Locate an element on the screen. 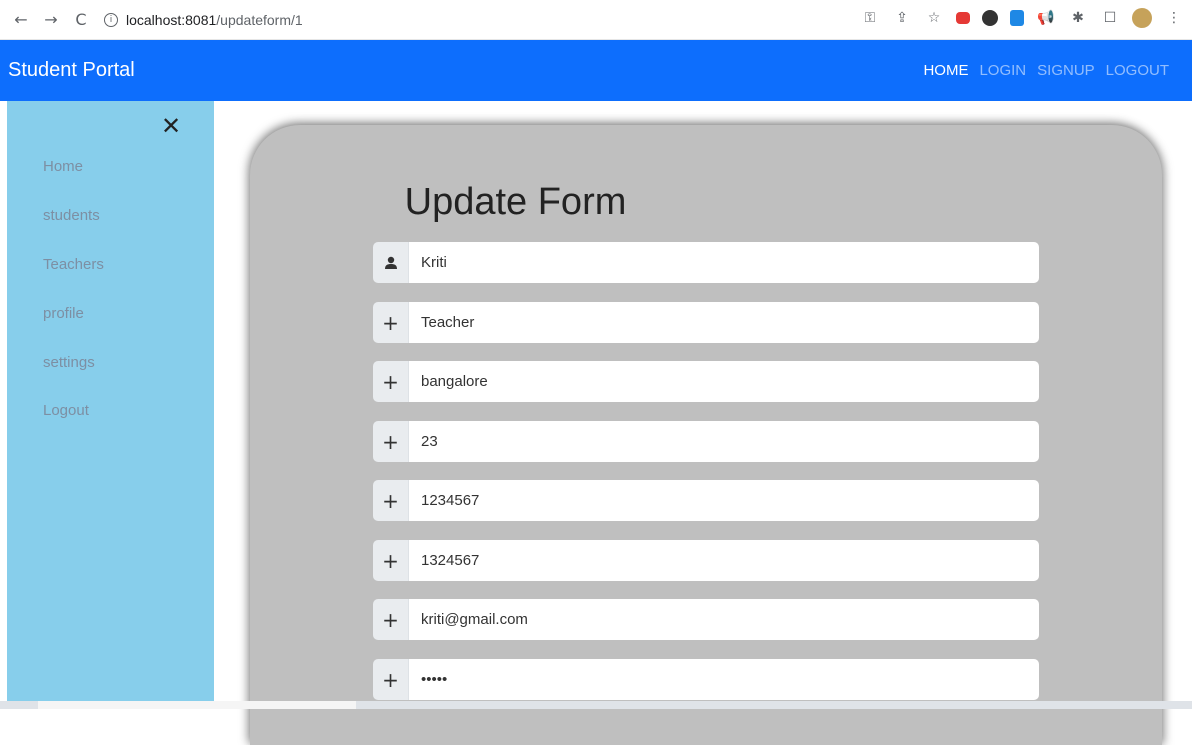  horizontal-scrollbar is located at coordinates (596, 705).